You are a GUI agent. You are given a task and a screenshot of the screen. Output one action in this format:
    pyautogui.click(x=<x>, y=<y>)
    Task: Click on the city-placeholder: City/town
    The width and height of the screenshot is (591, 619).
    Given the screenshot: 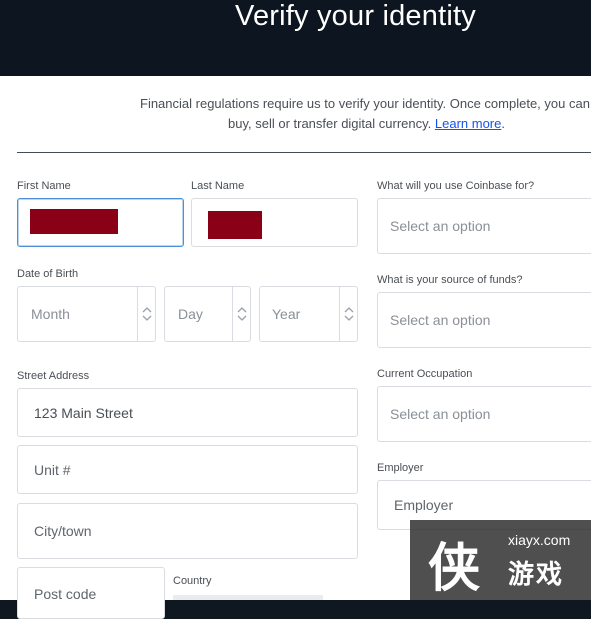 What is the action you would take?
    pyautogui.click(x=63, y=531)
    